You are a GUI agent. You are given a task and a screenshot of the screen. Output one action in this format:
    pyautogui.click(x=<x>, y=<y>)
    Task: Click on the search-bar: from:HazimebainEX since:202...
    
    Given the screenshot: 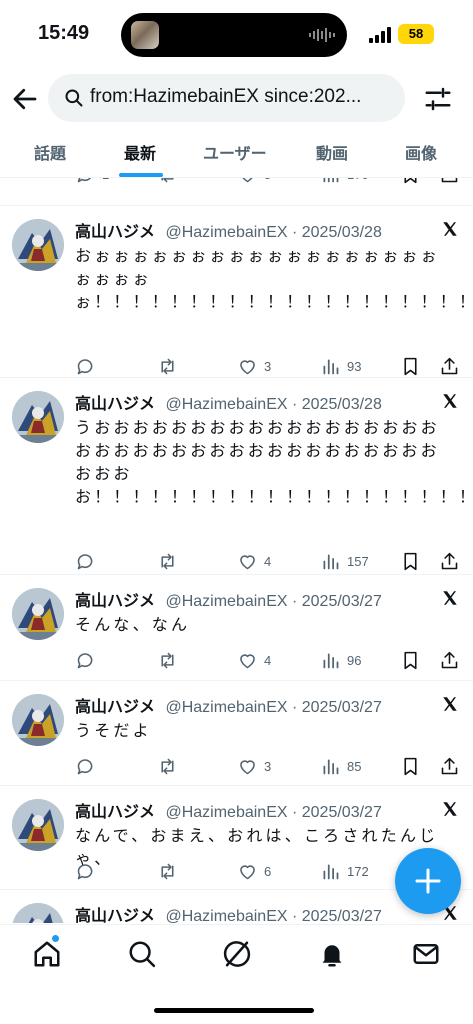 What is the action you would take?
    pyautogui.click(x=226, y=98)
    